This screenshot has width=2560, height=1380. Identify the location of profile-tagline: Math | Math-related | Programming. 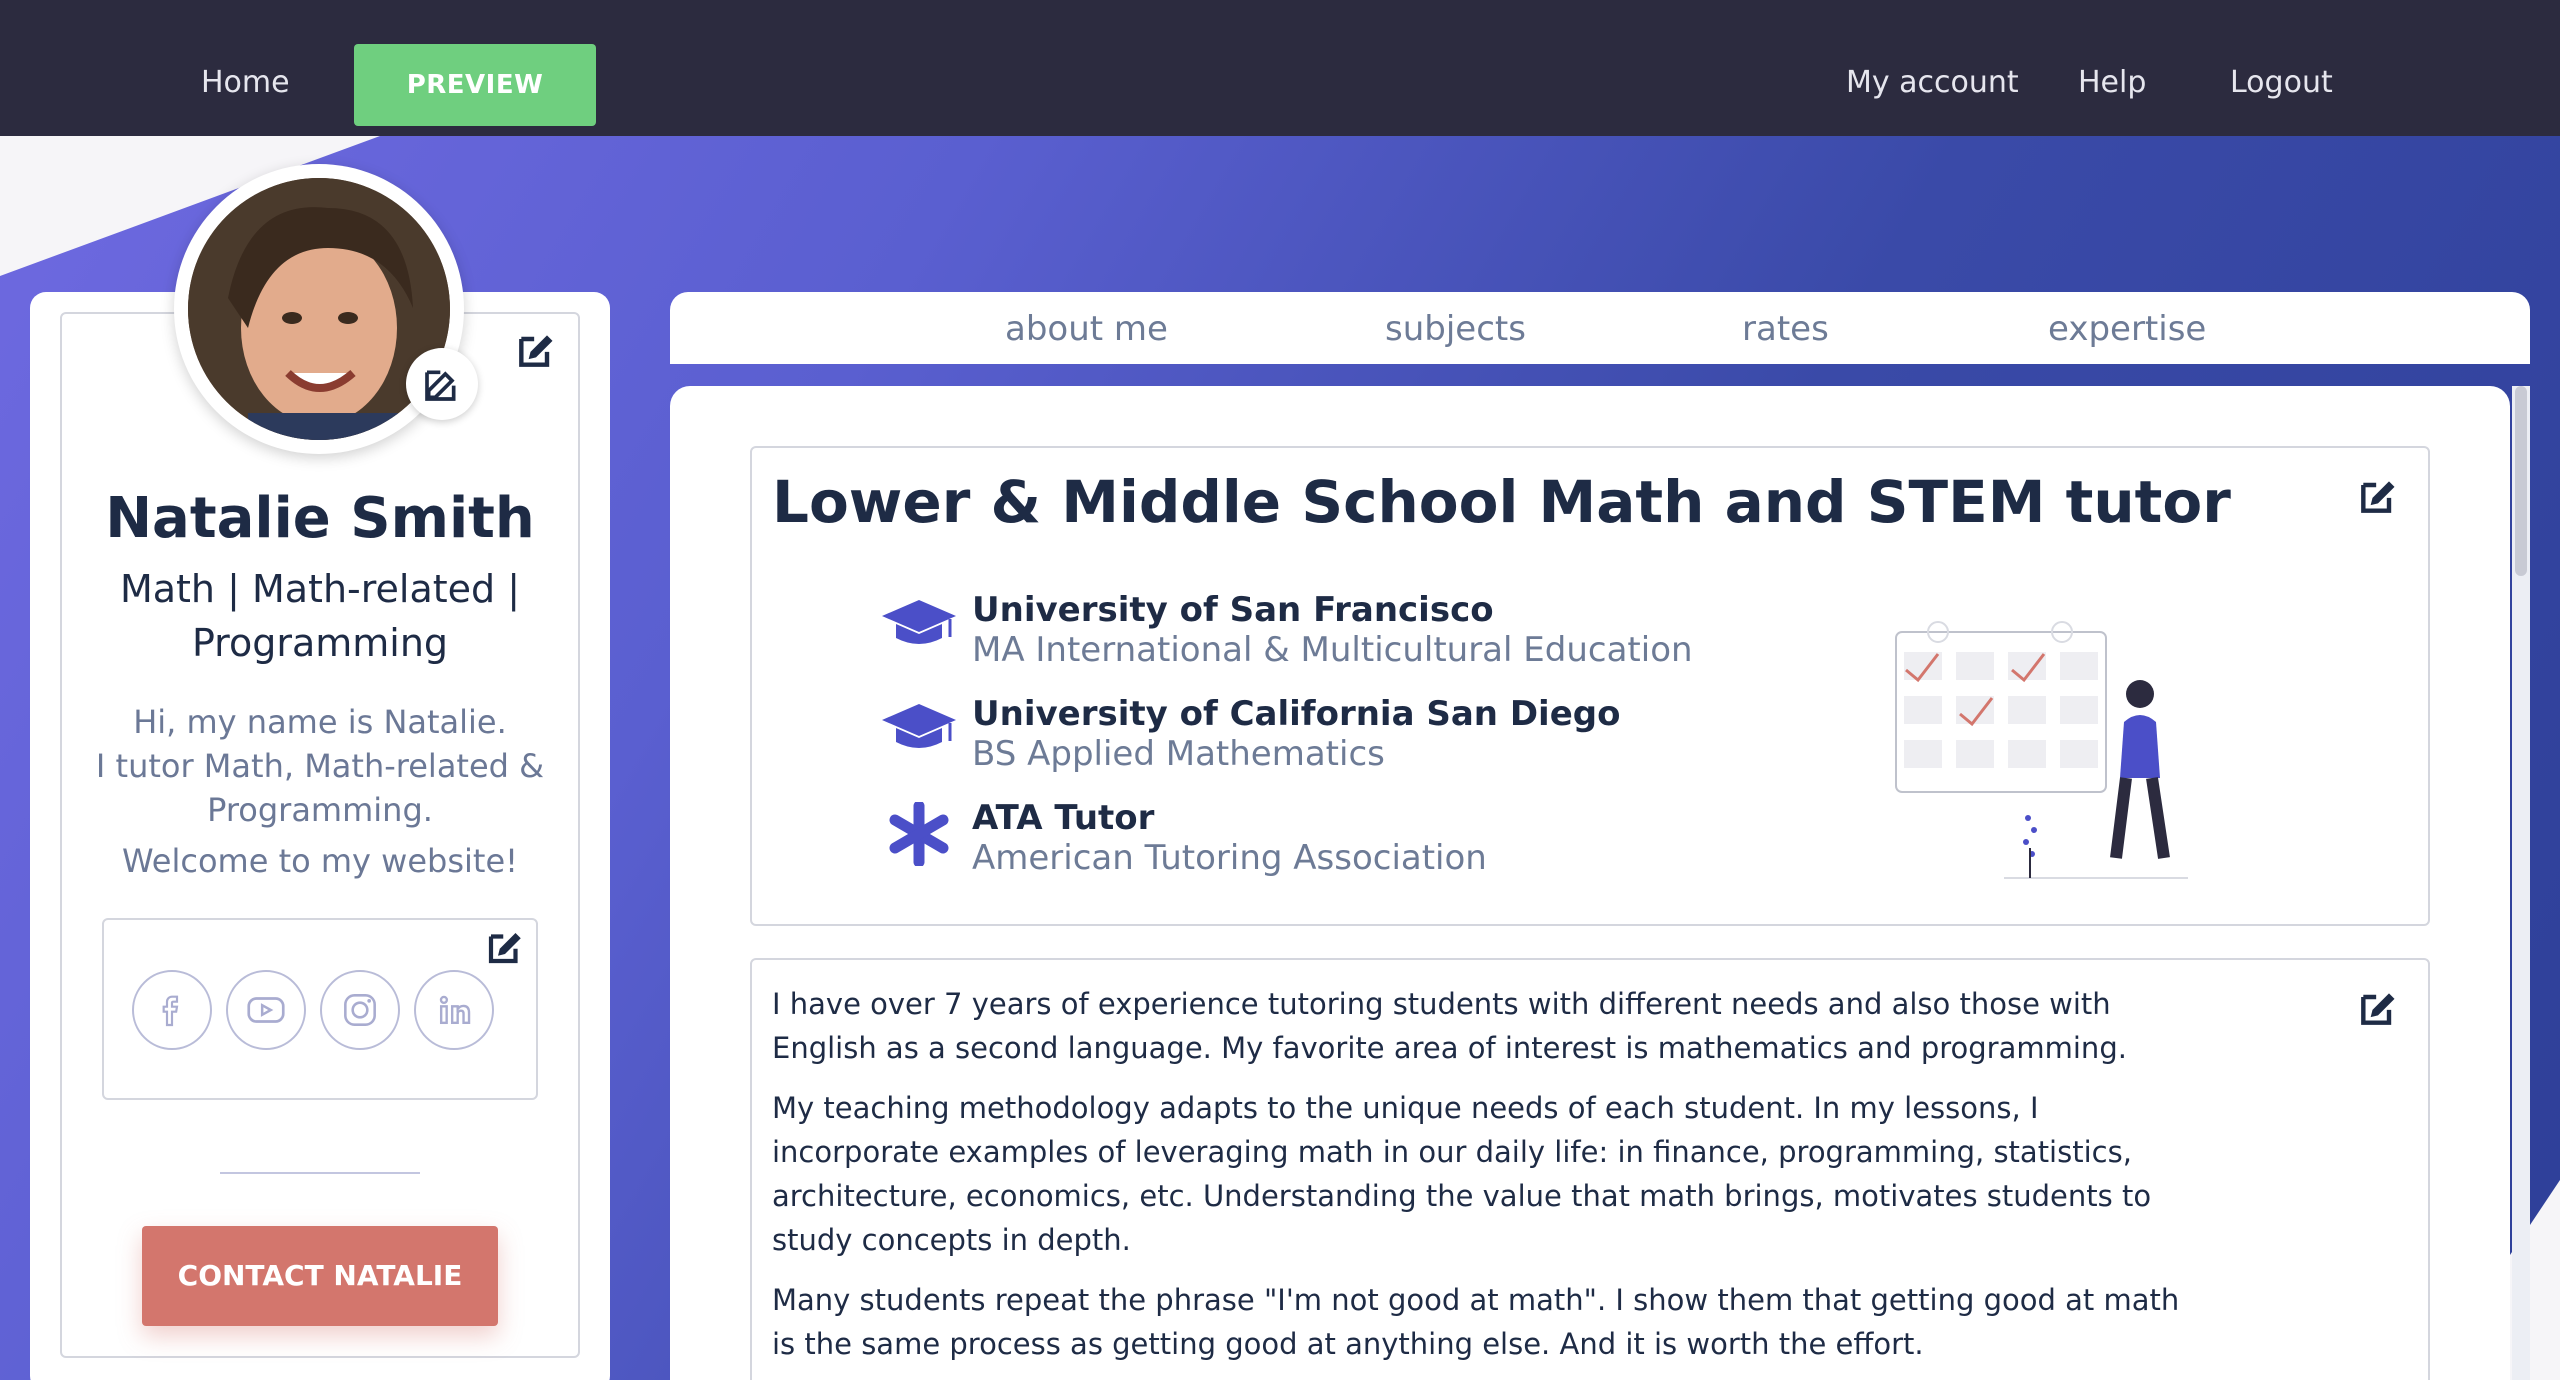
(320, 616).